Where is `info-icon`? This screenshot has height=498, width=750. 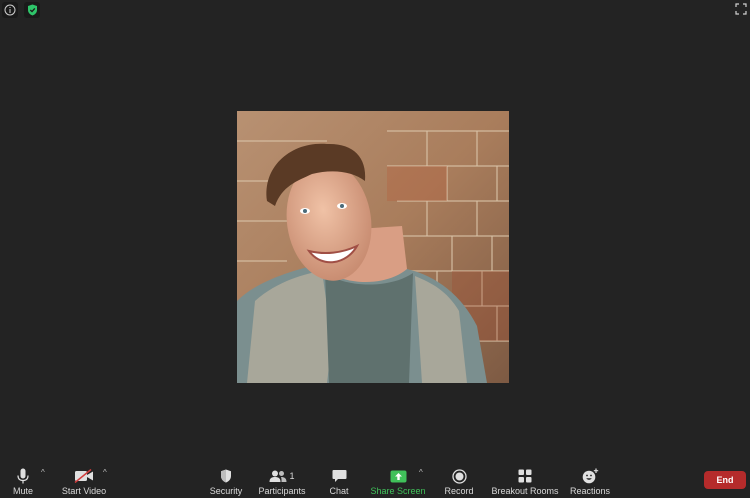 info-icon is located at coordinates (10, 10).